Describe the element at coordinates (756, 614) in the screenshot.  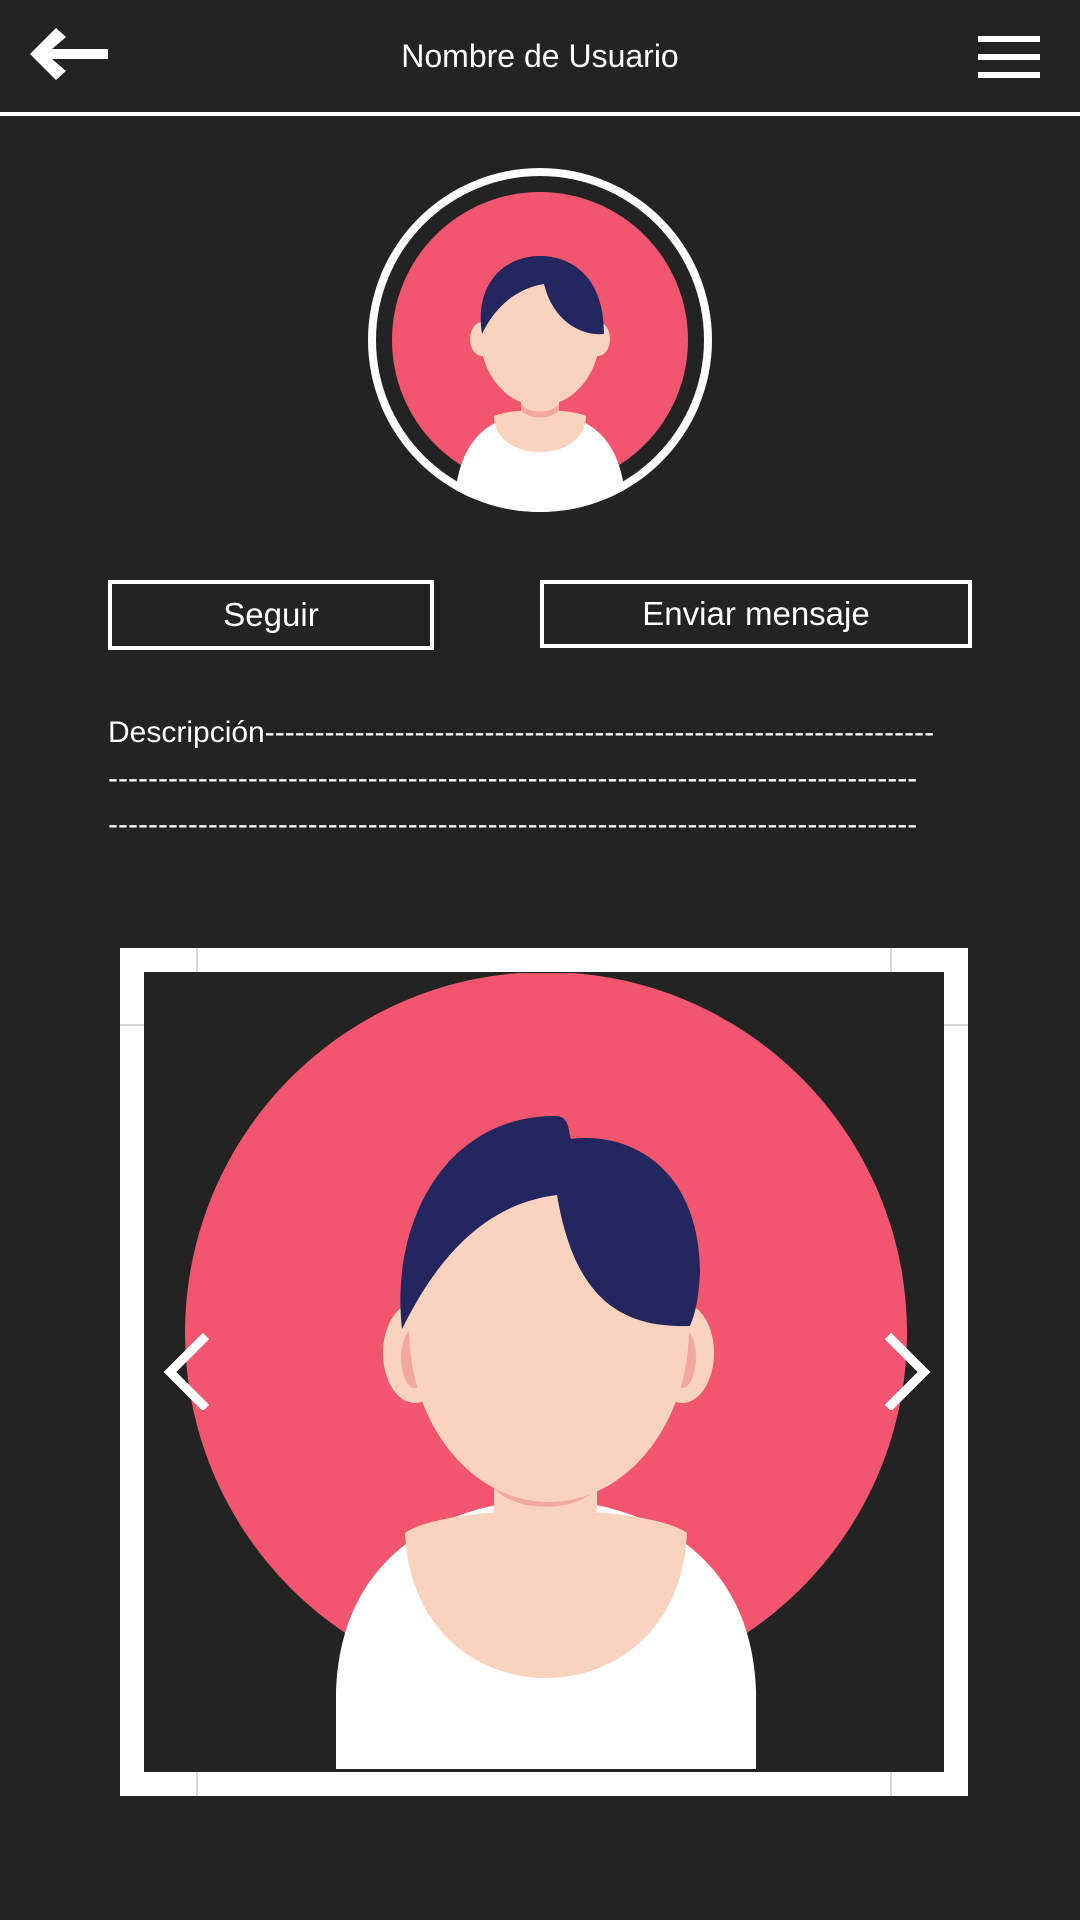
I see `send-message-button: Enviar mensaje` at that location.